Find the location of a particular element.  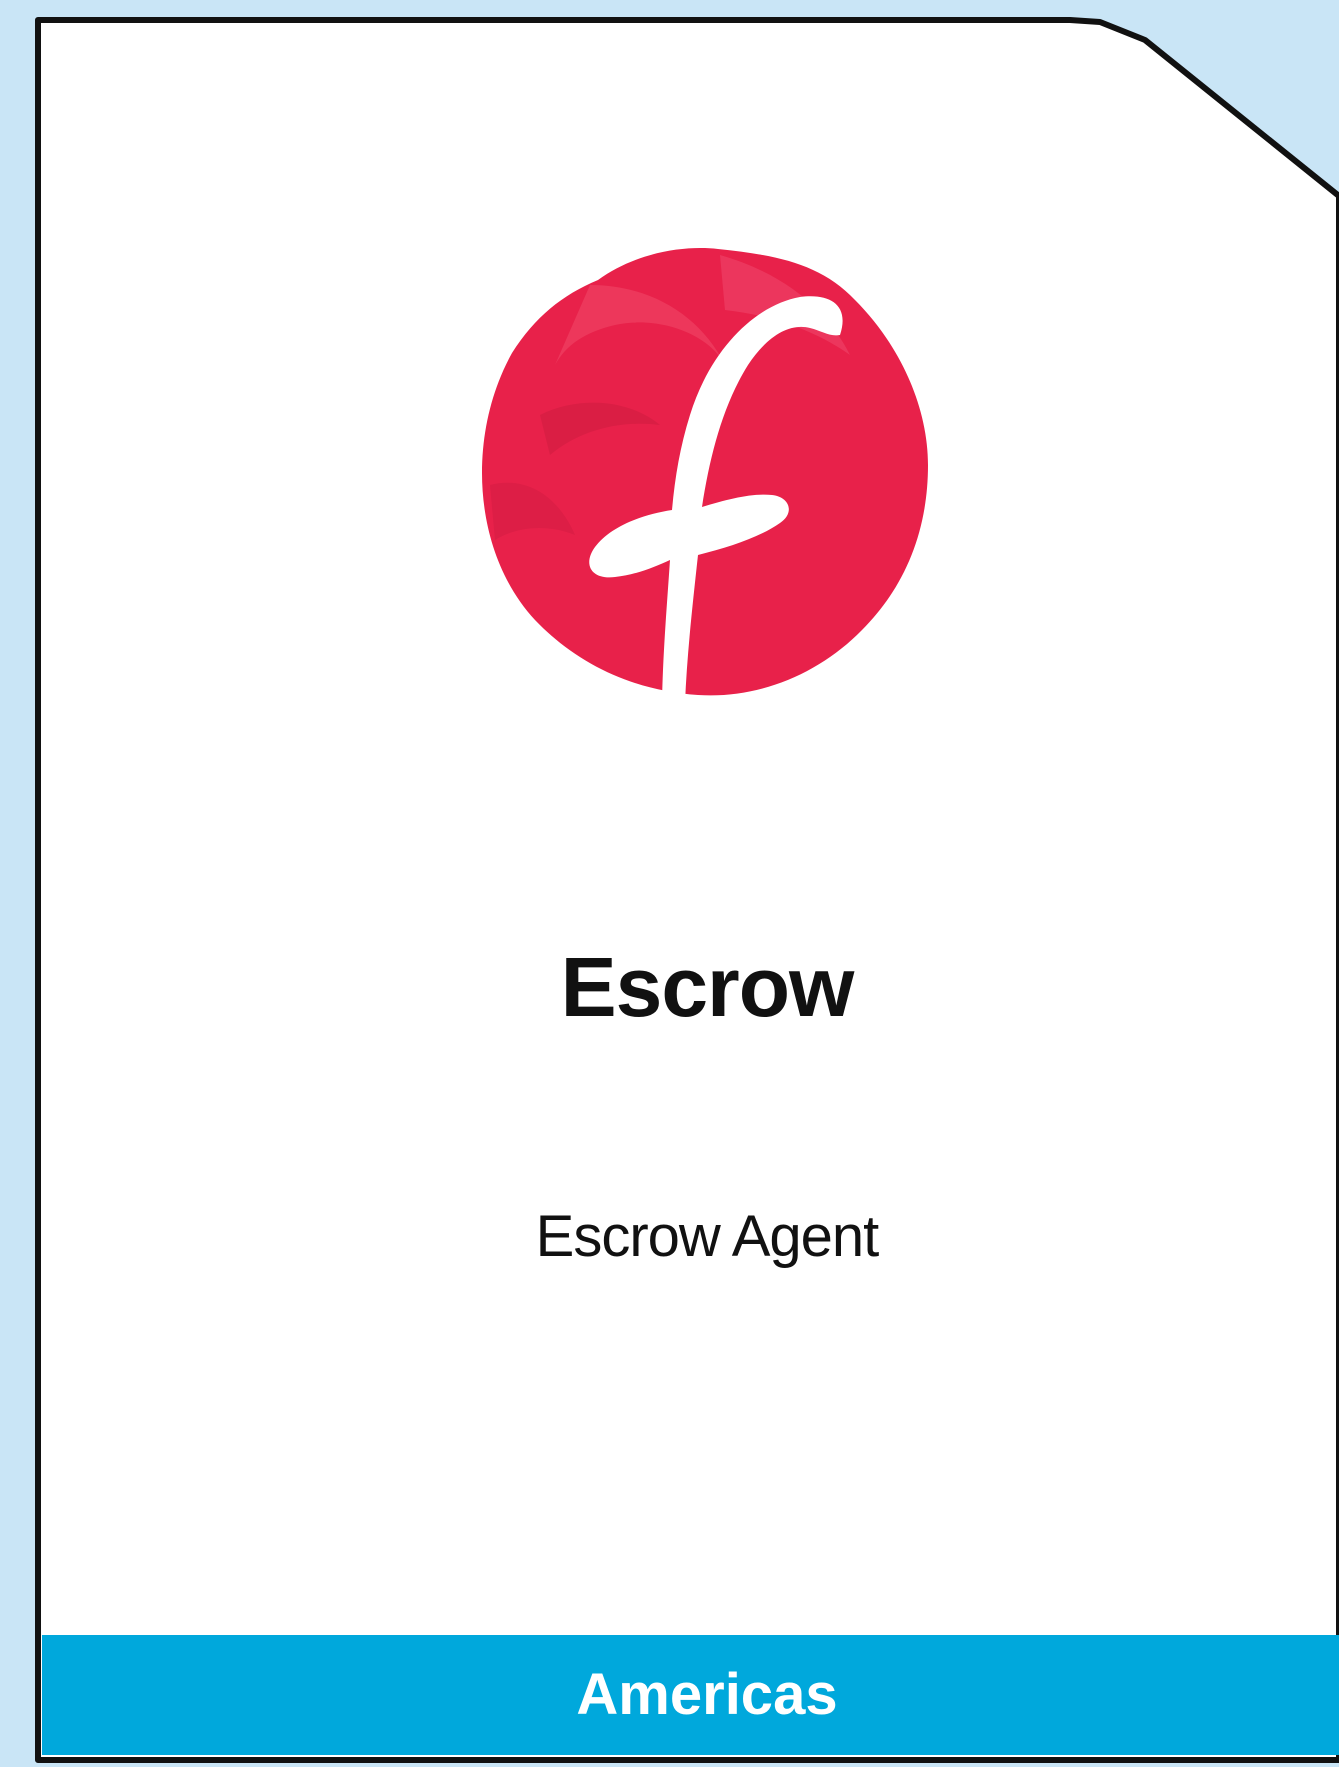

region-label: Americas is located at coordinates (707, 1694).